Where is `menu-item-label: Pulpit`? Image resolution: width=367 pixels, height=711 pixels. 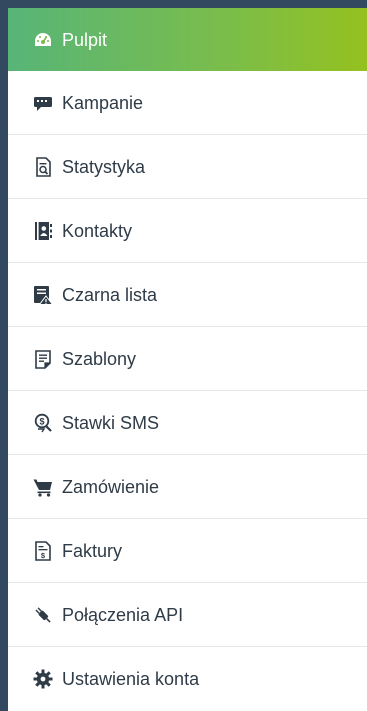 menu-item-label: Pulpit is located at coordinates (85, 39).